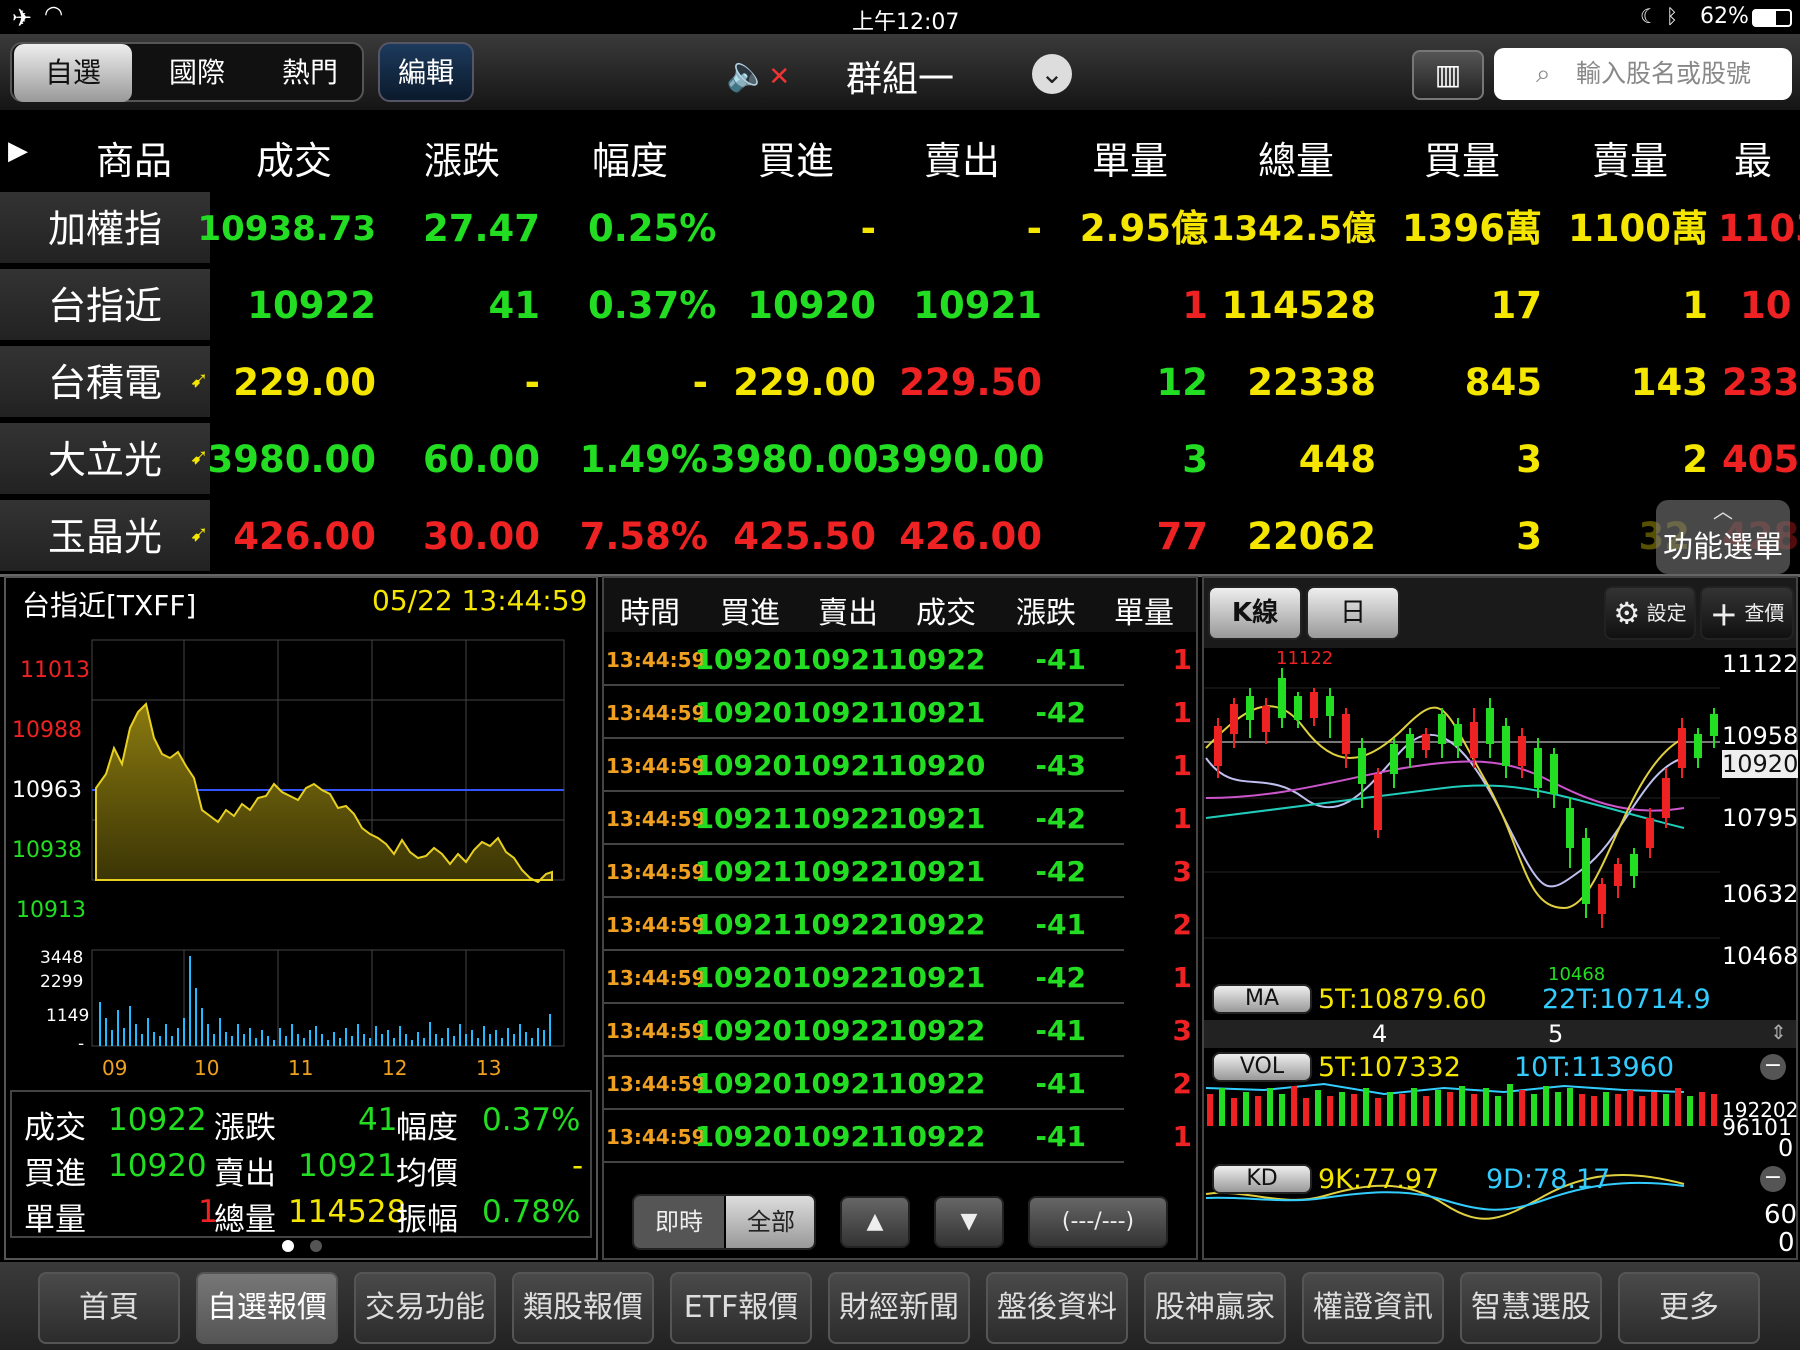  What do you see at coordinates (937, 924) in the screenshot?
I see `tick-price: 10922` at bounding box center [937, 924].